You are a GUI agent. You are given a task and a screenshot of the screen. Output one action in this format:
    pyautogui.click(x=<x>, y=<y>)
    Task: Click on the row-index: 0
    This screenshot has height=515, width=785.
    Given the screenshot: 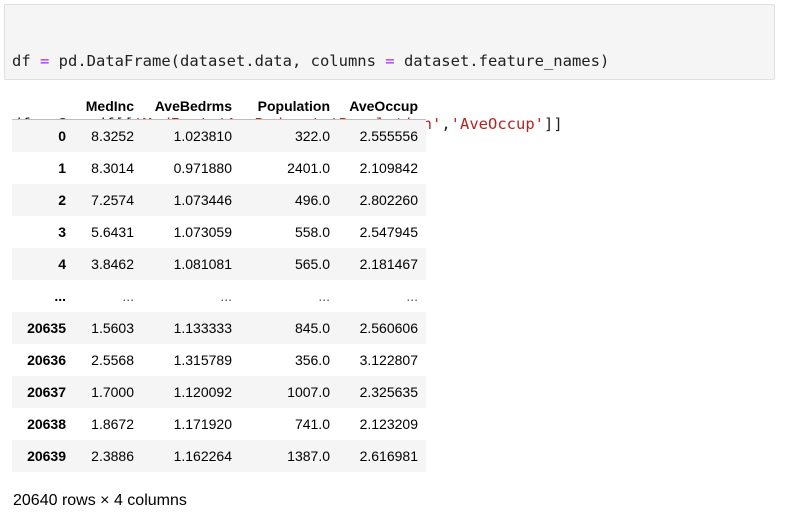 What is the action you would take?
    pyautogui.click(x=62, y=136)
    